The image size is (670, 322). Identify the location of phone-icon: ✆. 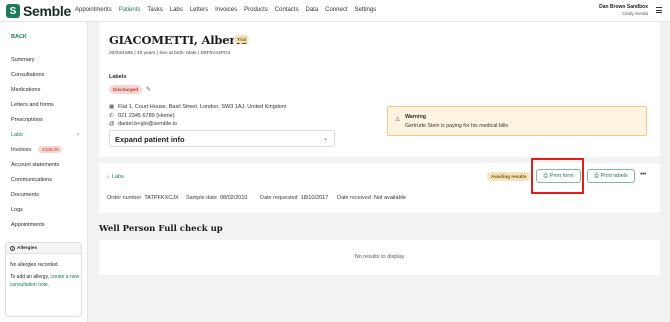
(111, 116).